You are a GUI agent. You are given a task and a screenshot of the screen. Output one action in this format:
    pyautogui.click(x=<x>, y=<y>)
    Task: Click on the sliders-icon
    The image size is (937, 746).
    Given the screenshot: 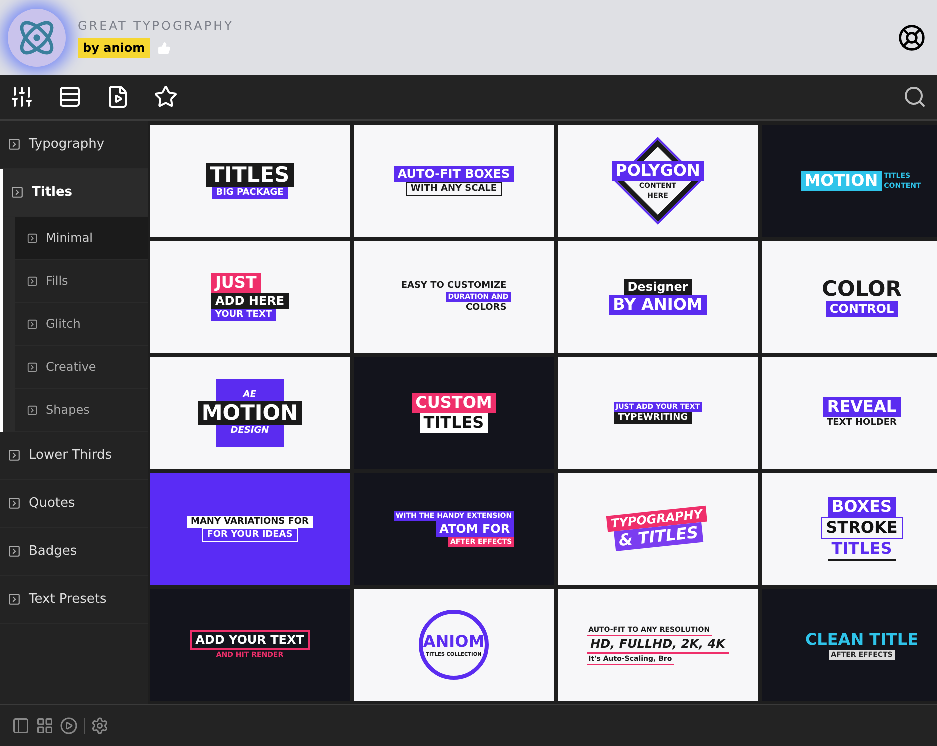 What is the action you would take?
    pyautogui.click(x=22, y=97)
    